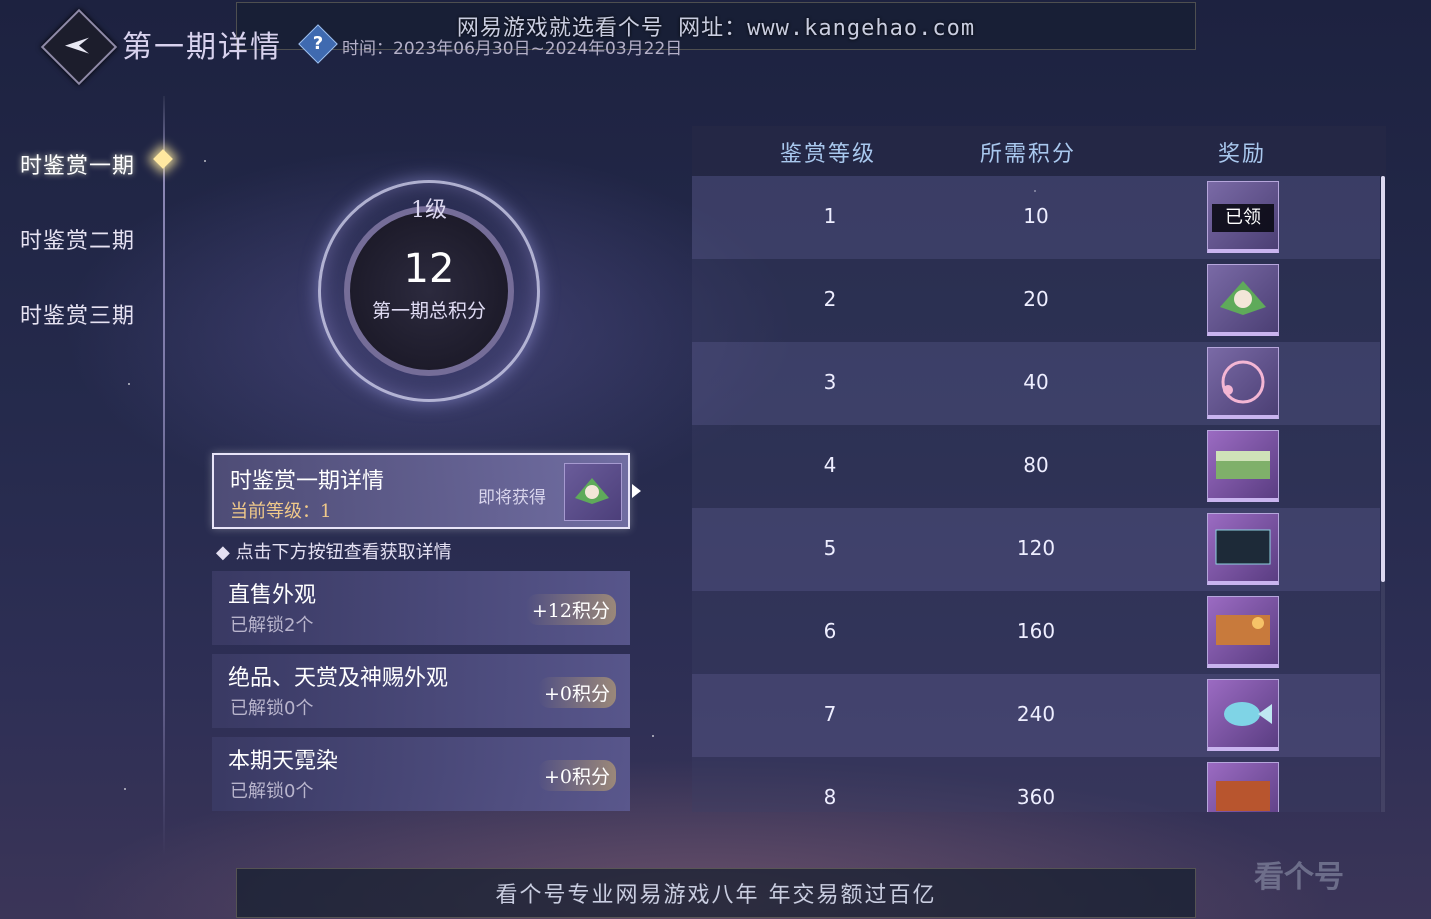  Describe the element at coordinates (830, 299) in the screenshot. I see `row-level: 2` at that location.